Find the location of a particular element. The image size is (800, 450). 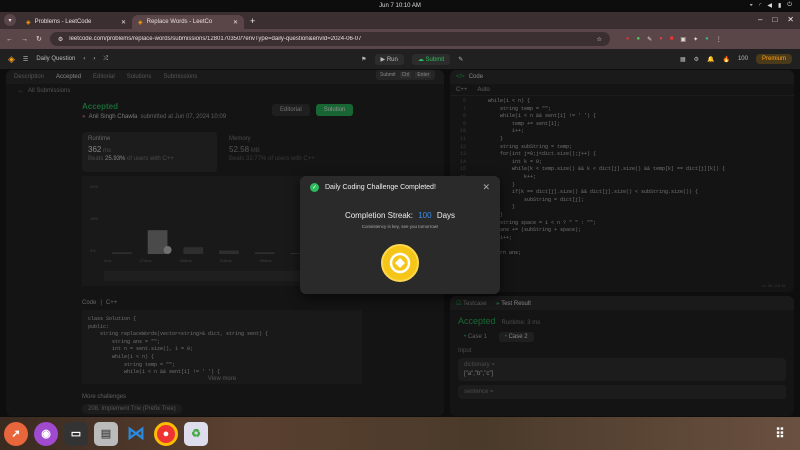

daily-badge-icon is located at coordinates (400, 263).